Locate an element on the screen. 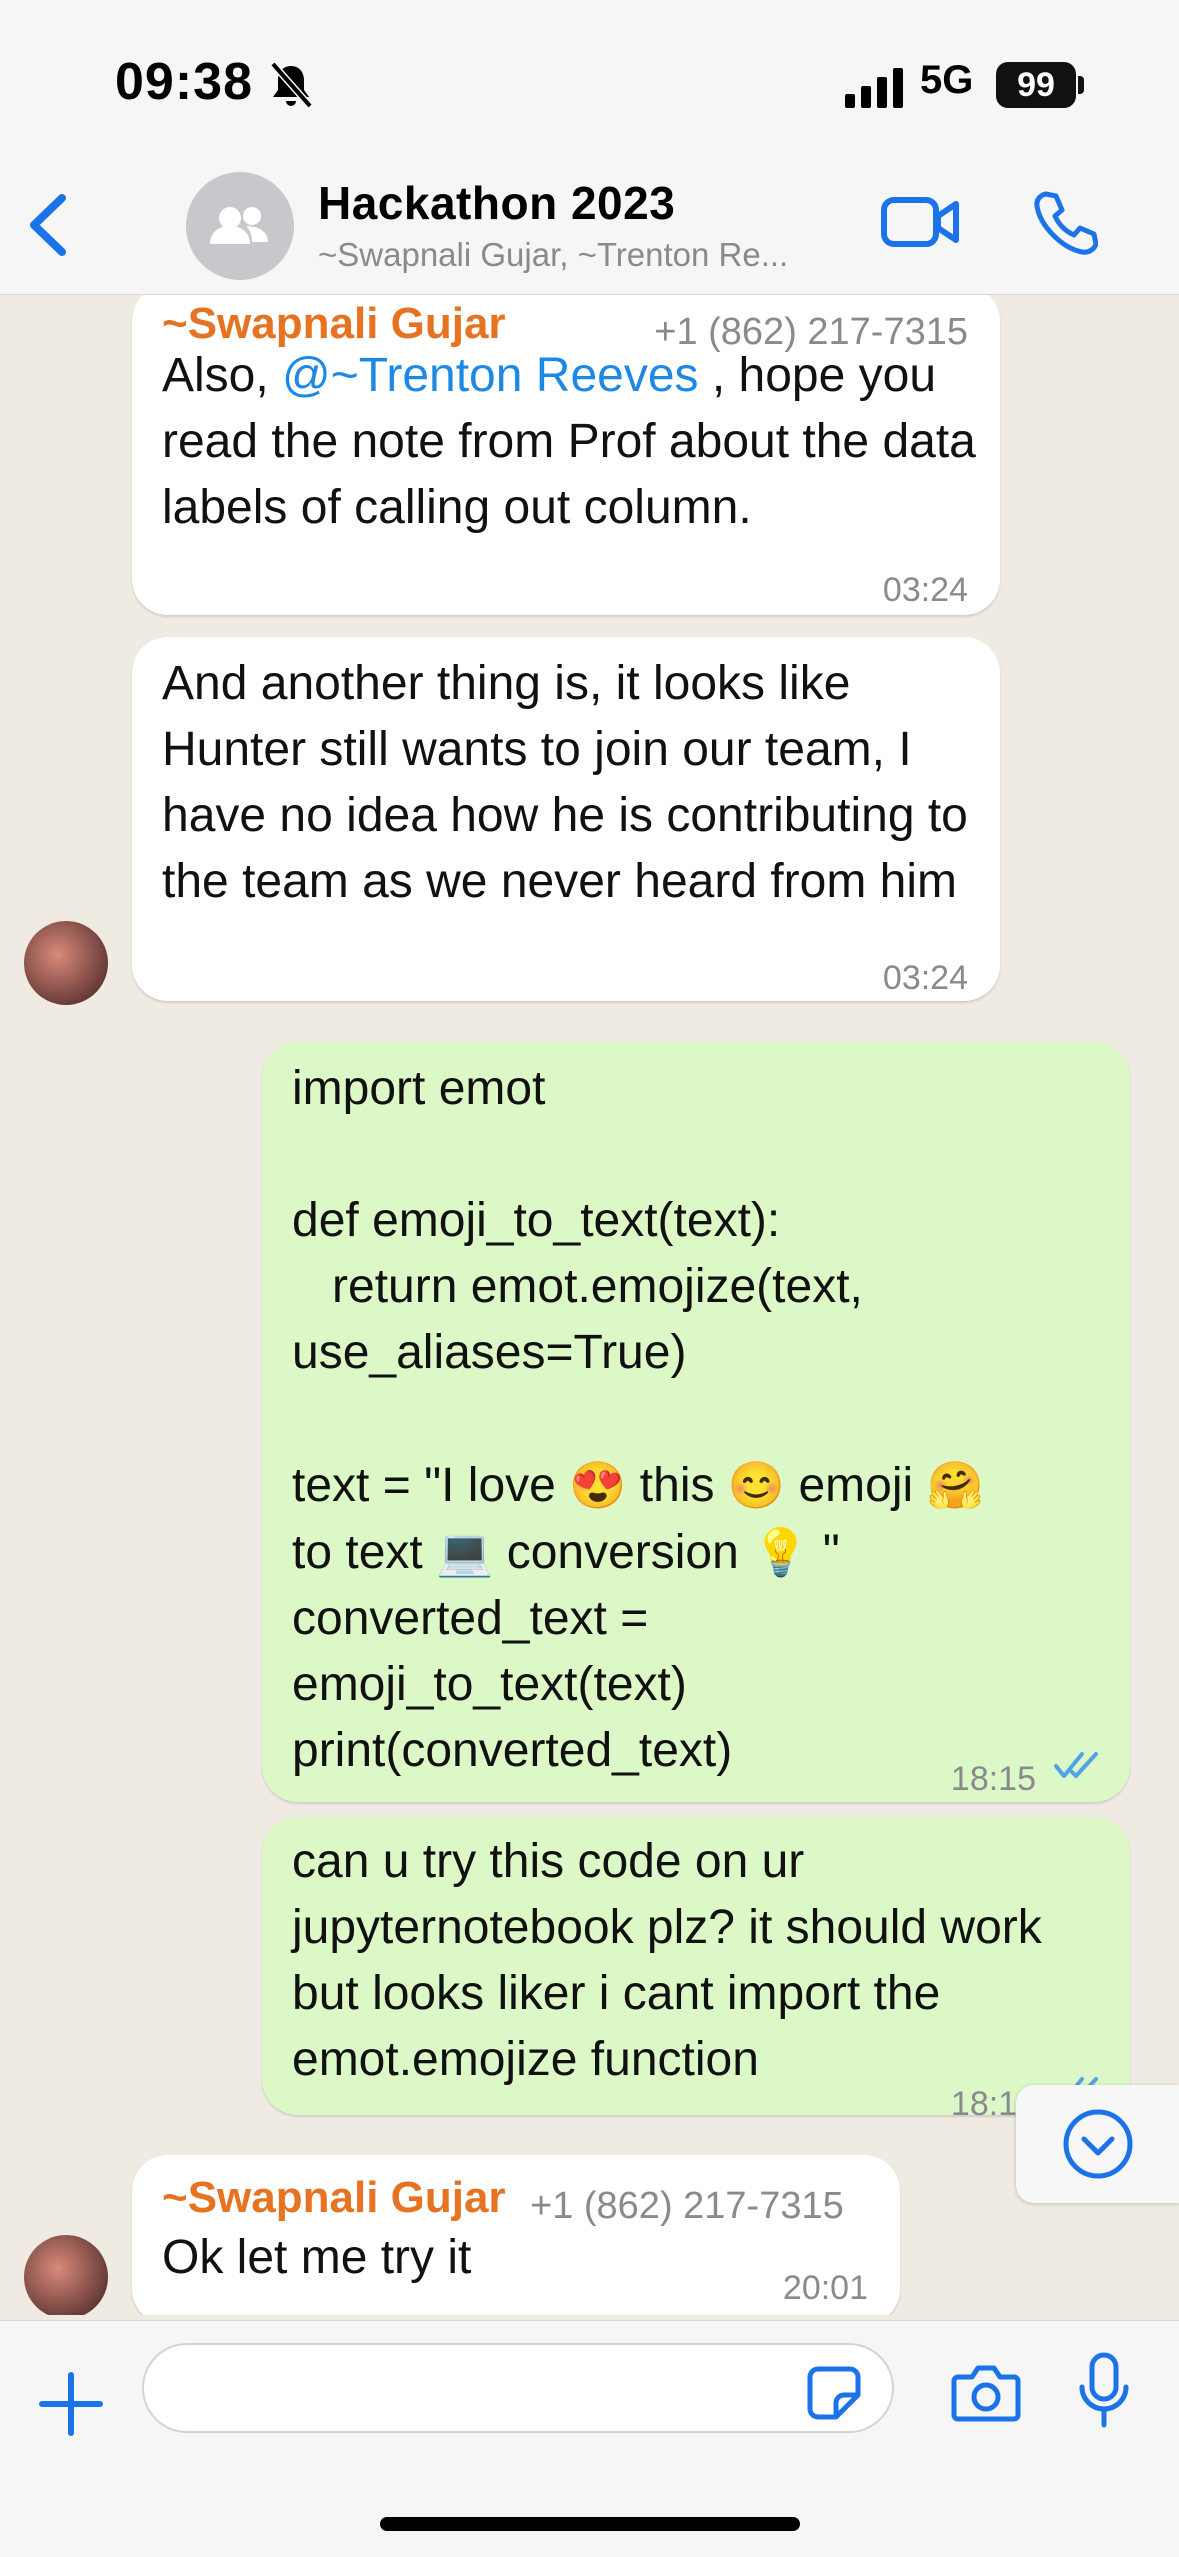 The height and width of the screenshot is (2557, 1179). microphone-icon is located at coordinates (1104, 2391).